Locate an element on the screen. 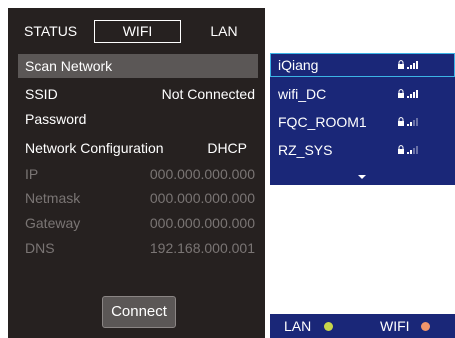  lan-status-label: LAN is located at coordinates (298, 326).